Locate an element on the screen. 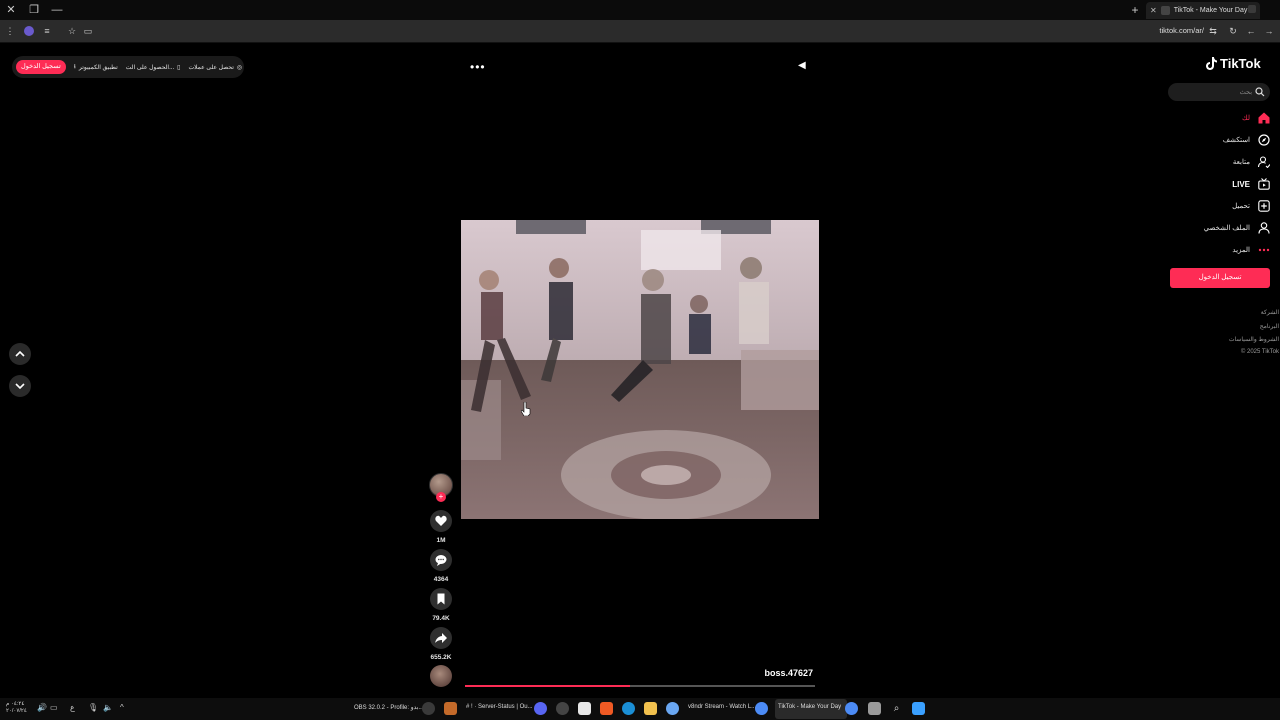 The image size is (1280, 720). forward-icon: → is located at coordinates (1269, 31).